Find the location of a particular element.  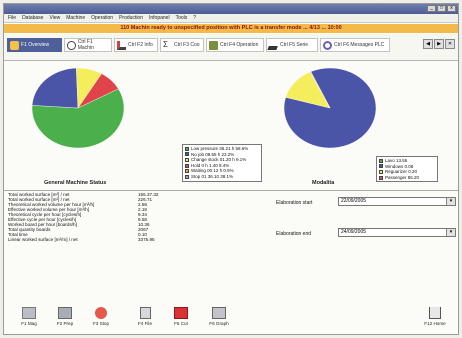

legend-item: Stop 01 36.10 38.1% is located at coordinates (222, 177).